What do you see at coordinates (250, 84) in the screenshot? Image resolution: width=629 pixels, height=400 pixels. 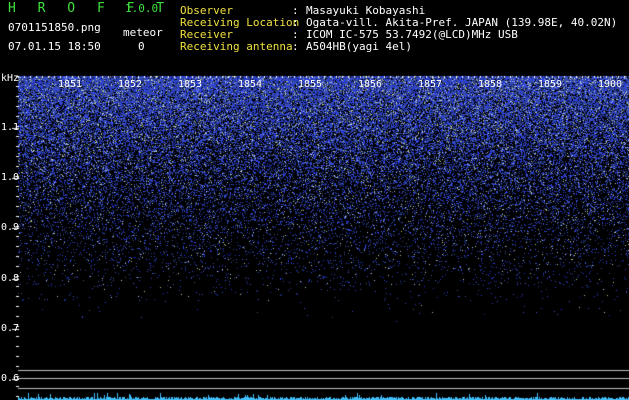 I see `time-tick-label: 1854` at bounding box center [250, 84].